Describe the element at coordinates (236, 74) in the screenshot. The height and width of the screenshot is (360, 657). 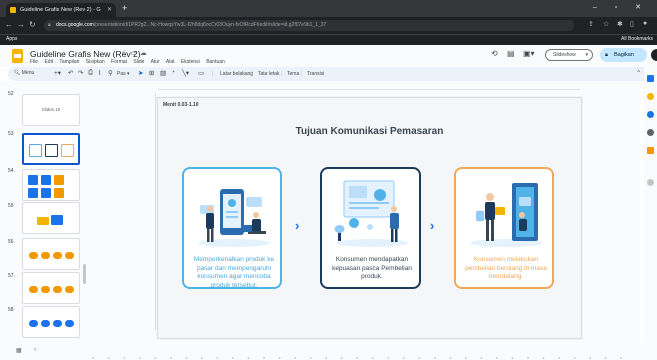
I see `background-button: Latar belakang` at that location.